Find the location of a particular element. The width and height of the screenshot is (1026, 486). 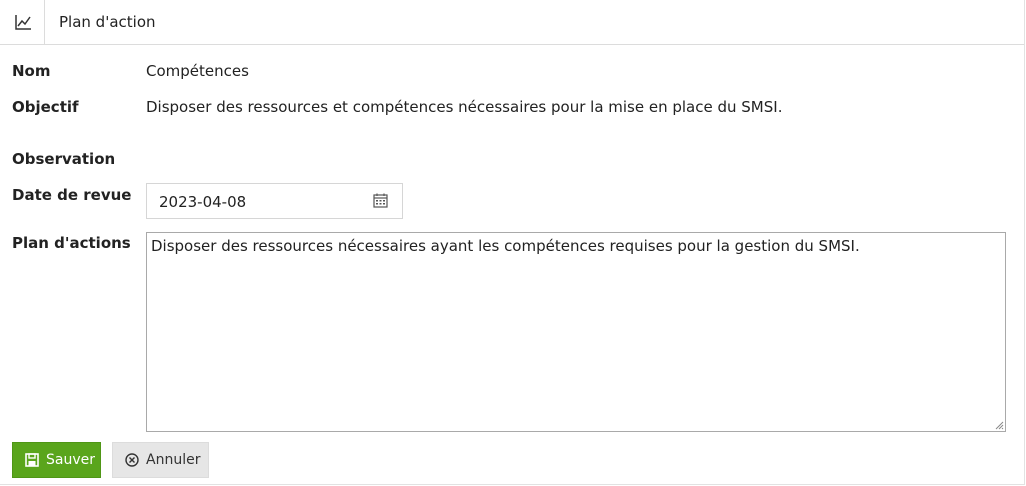

chart-line-icon is located at coordinates (23, 22).